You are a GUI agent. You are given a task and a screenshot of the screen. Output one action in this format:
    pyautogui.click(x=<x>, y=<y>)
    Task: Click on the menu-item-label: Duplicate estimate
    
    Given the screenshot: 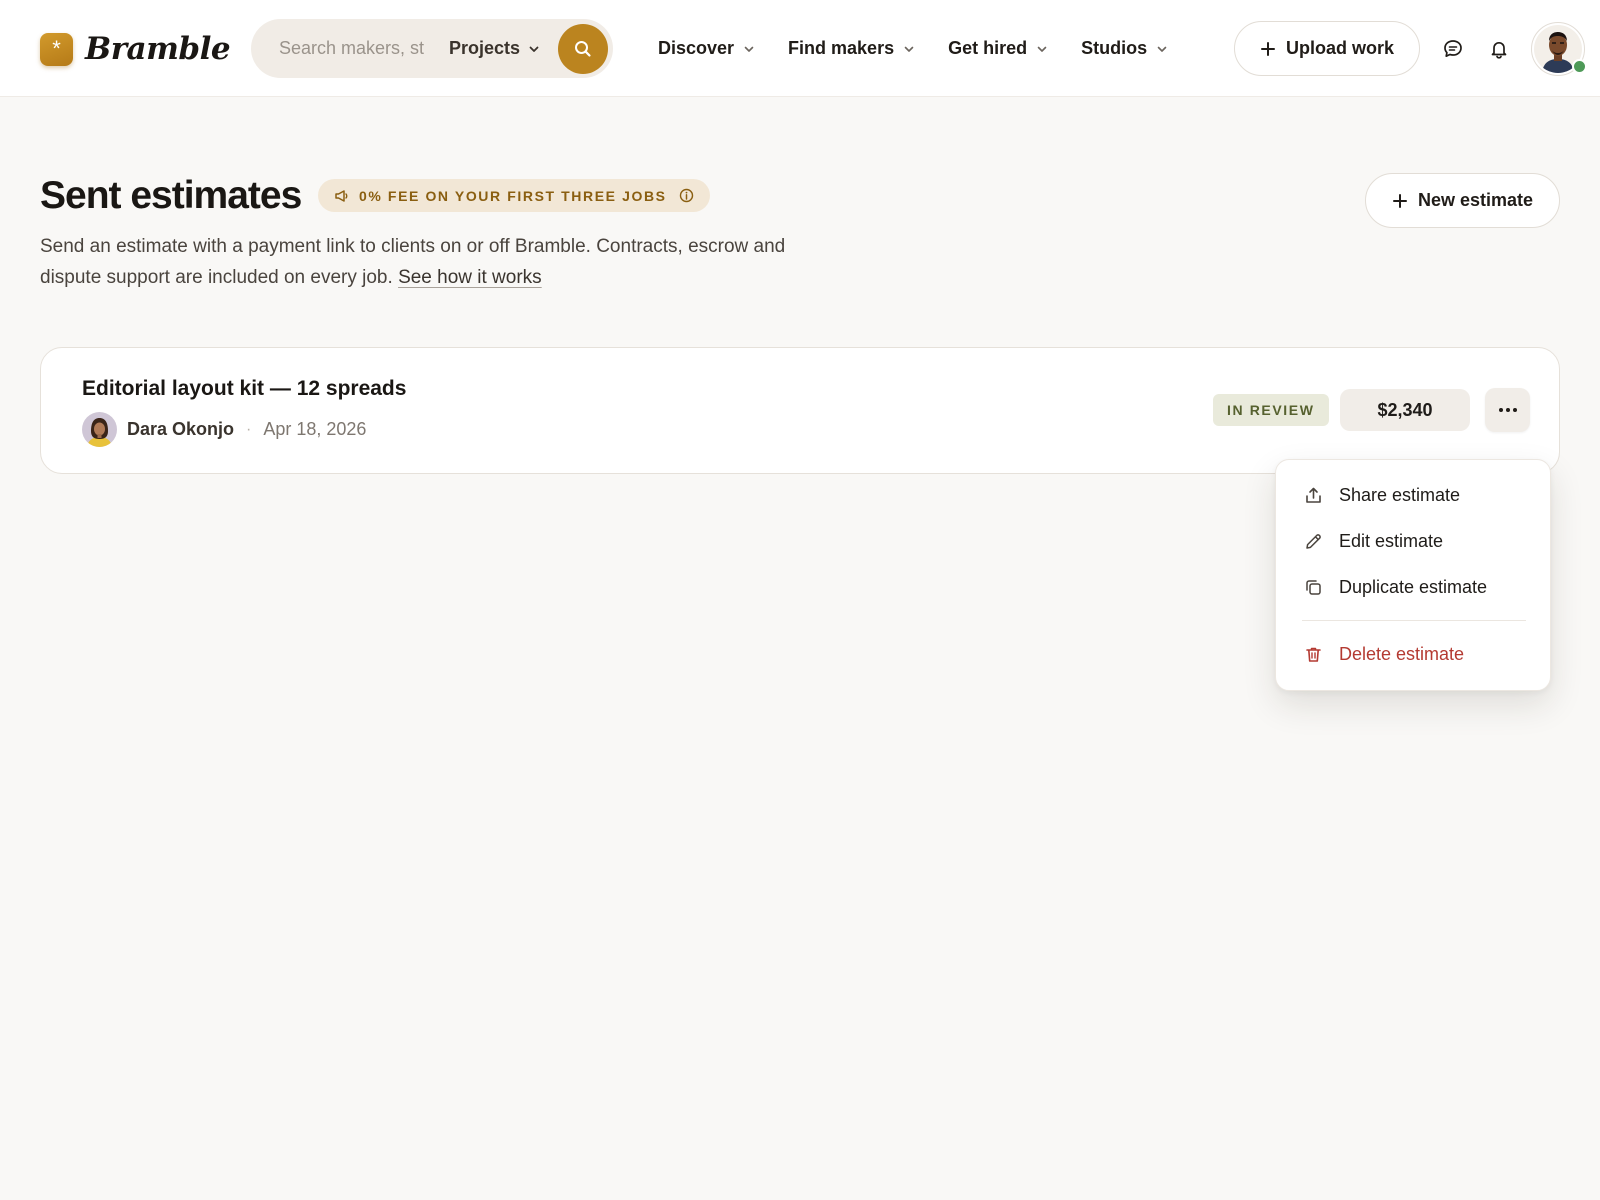 What is the action you would take?
    pyautogui.click(x=1413, y=586)
    